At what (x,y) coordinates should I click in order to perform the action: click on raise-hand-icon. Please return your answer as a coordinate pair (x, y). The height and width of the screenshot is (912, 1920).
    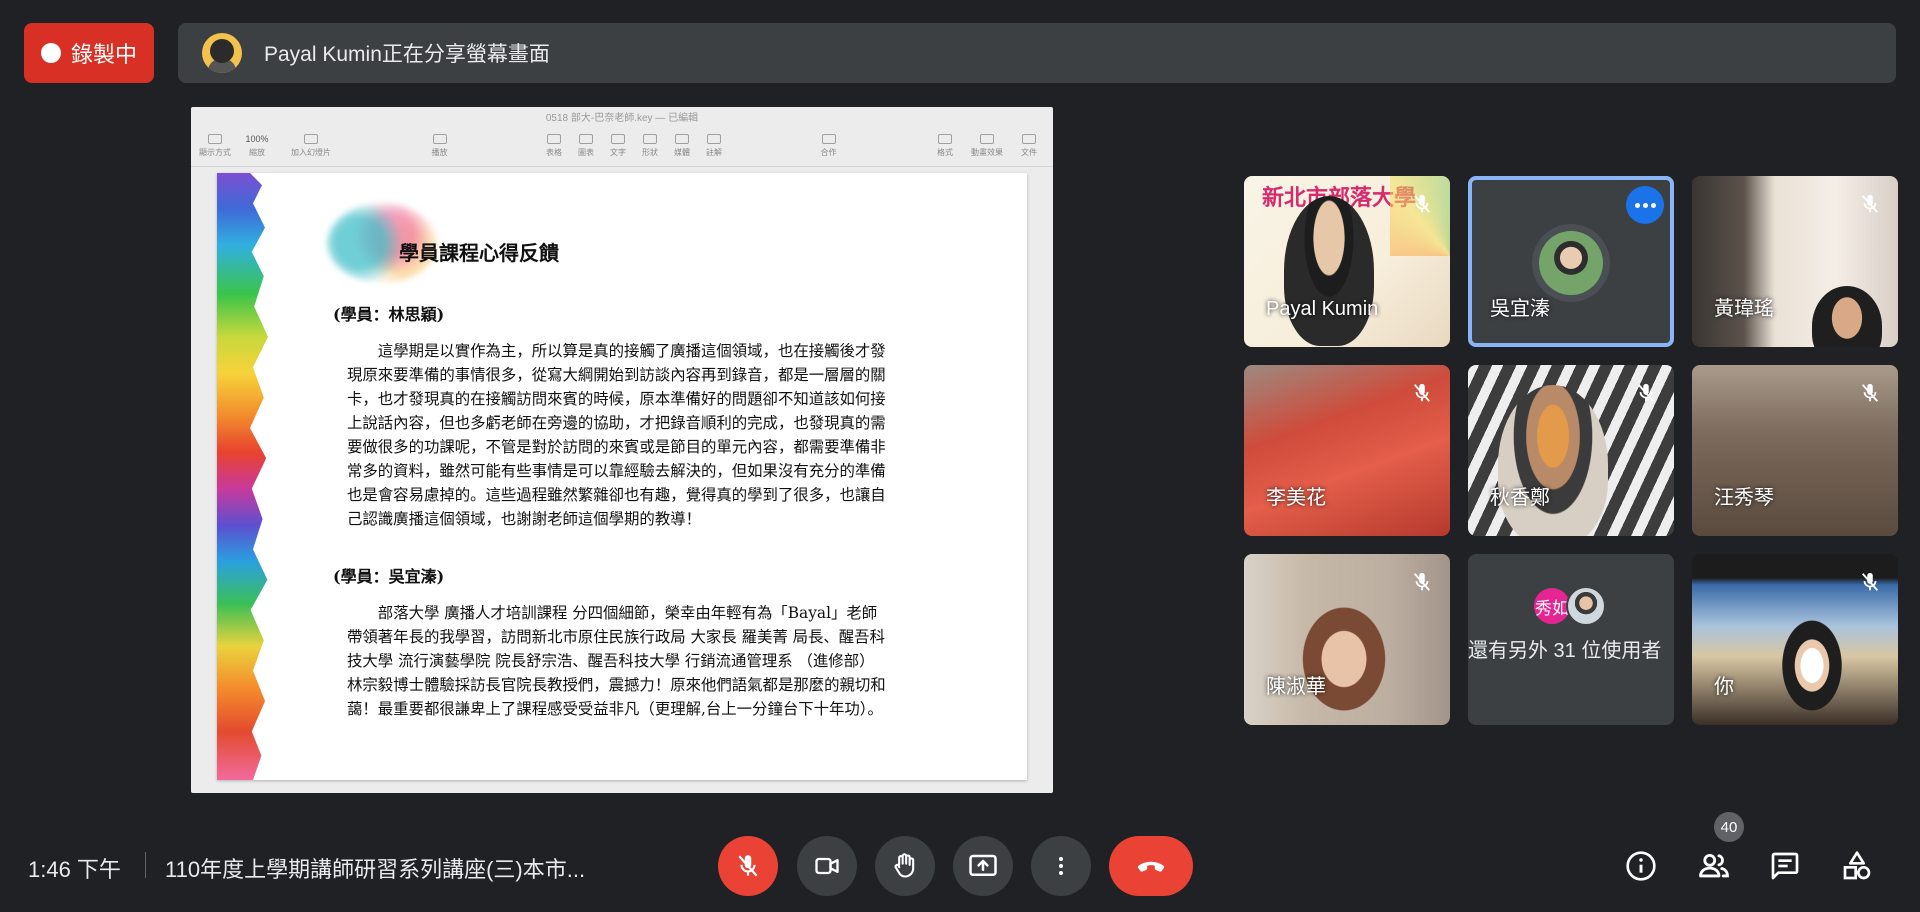
    Looking at the image, I should click on (904, 865).